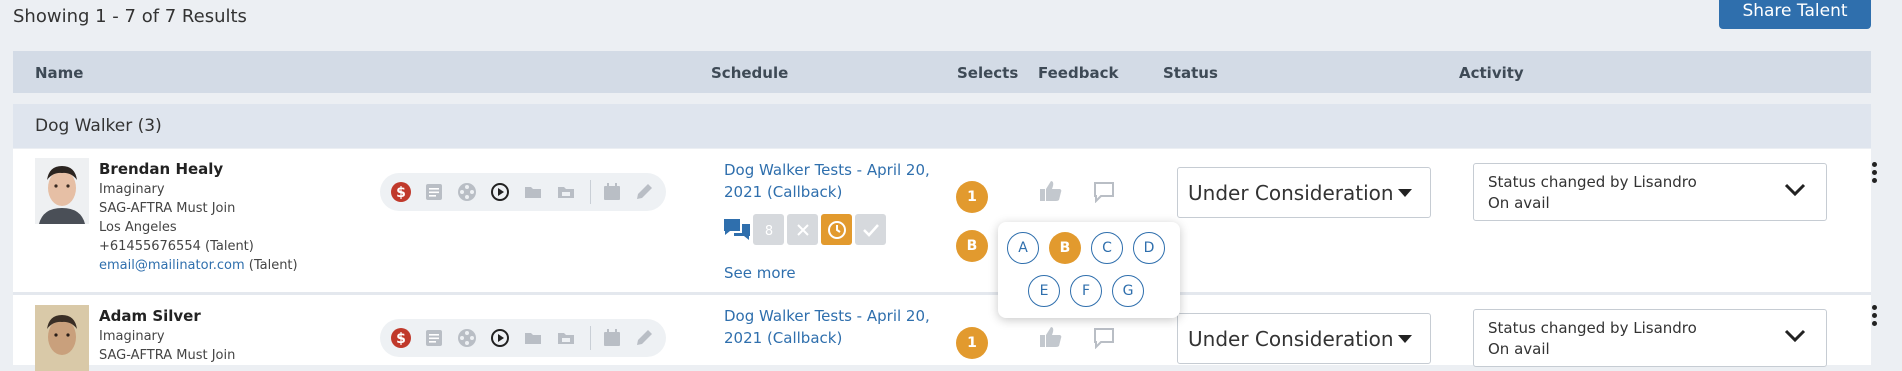 This screenshot has width=1902, height=371. I want to click on number-icon: 8, so click(768, 229).